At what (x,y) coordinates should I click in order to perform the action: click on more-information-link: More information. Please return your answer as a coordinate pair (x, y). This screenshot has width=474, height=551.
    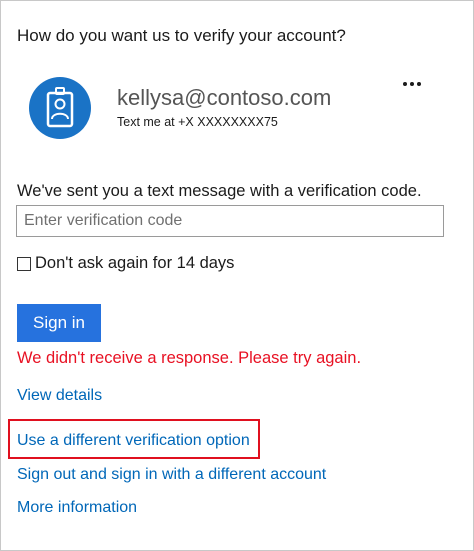
    Looking at the image, I should click on (77, 508).